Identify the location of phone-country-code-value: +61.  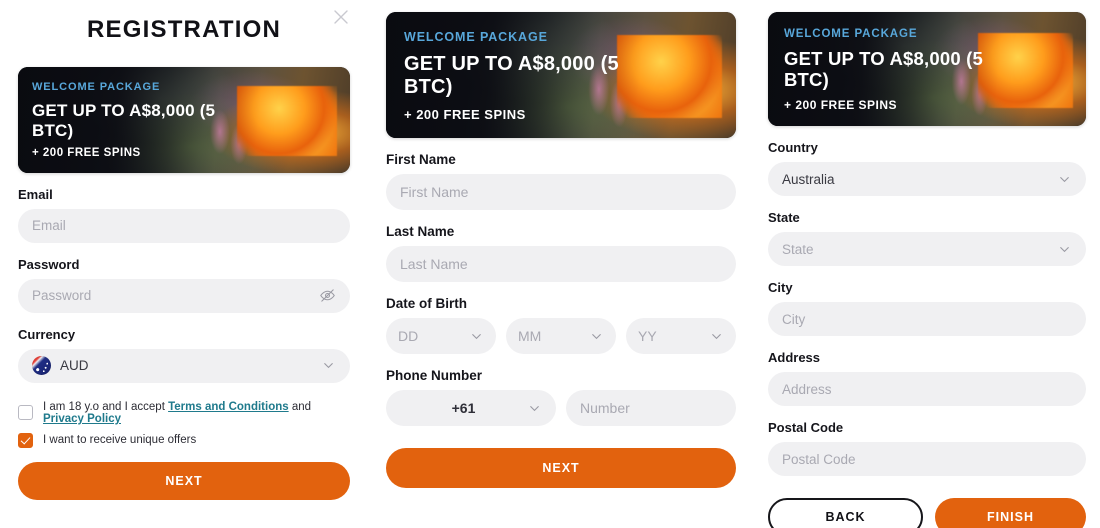
(463, 408).